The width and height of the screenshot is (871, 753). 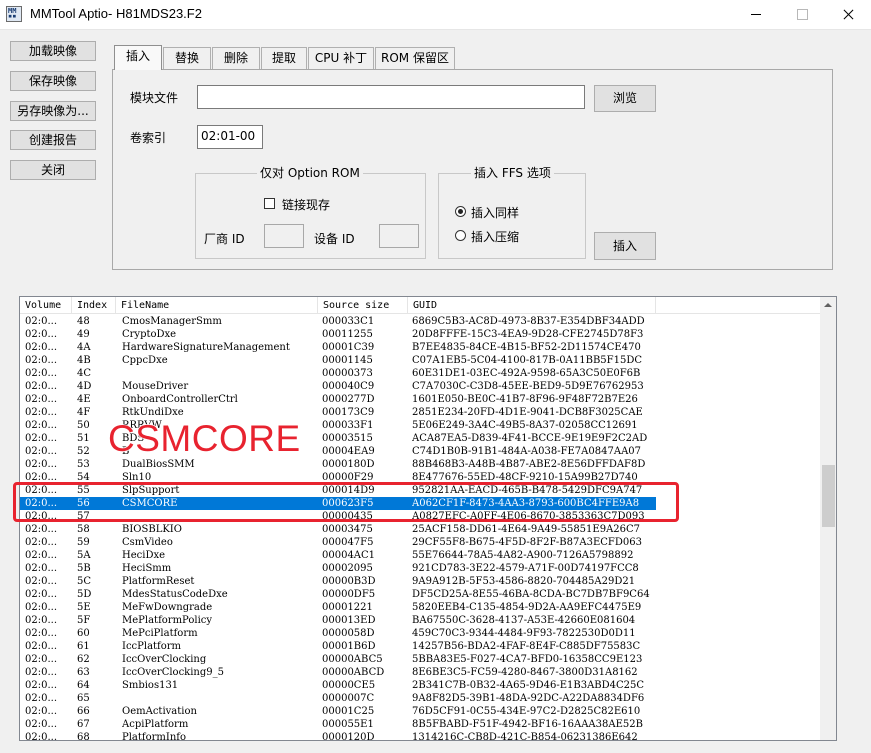 What do you see at coordinates (828, 305) in the screenshot?
I see `scroll-up-arrow-icon` at bounding box center [828, 305].